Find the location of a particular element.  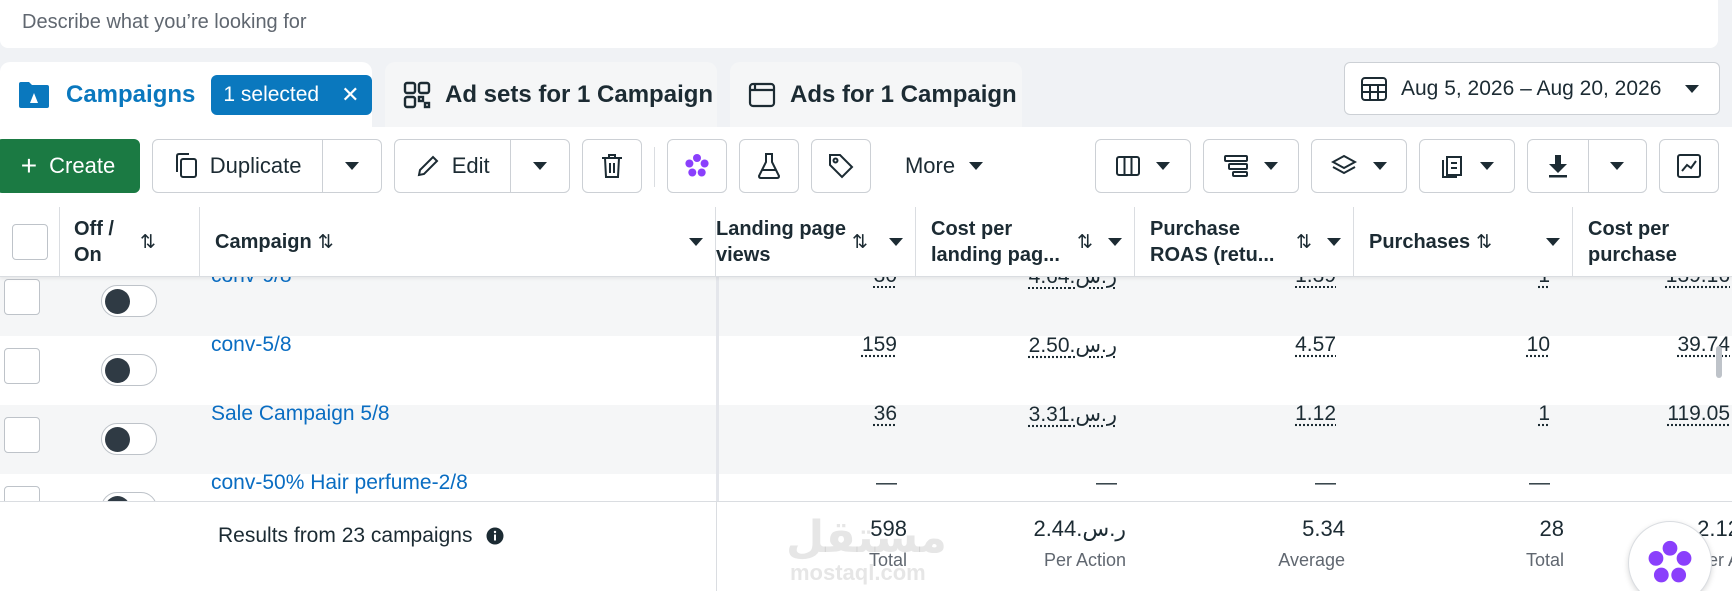

reports-button is located at coordinates (1467, 166).